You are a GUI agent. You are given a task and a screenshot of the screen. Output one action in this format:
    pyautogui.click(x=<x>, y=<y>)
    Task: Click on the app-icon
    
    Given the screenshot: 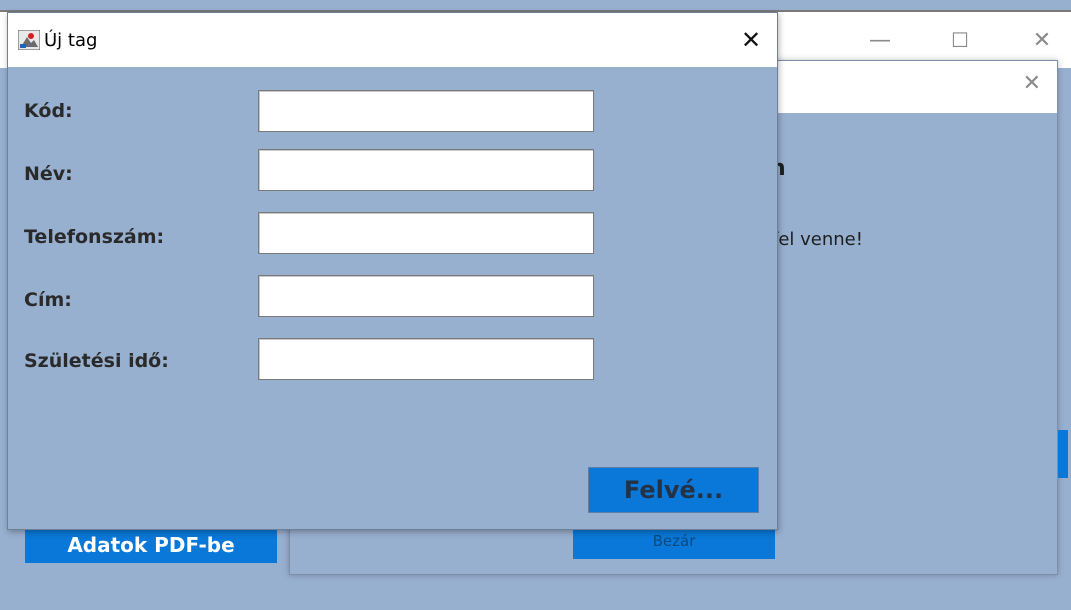 What is the action you would take?
    pyautogui.click(x=29, y=40)
    